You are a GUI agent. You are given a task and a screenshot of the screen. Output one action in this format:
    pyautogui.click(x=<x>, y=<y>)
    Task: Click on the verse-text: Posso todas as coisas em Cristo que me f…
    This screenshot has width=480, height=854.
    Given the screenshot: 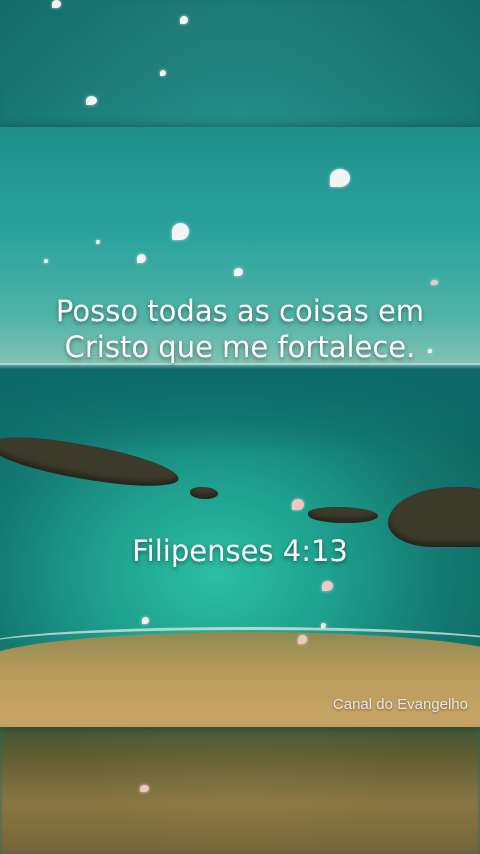 What is the action you would take?
    pyautogui.click(x=240, y=329)
    